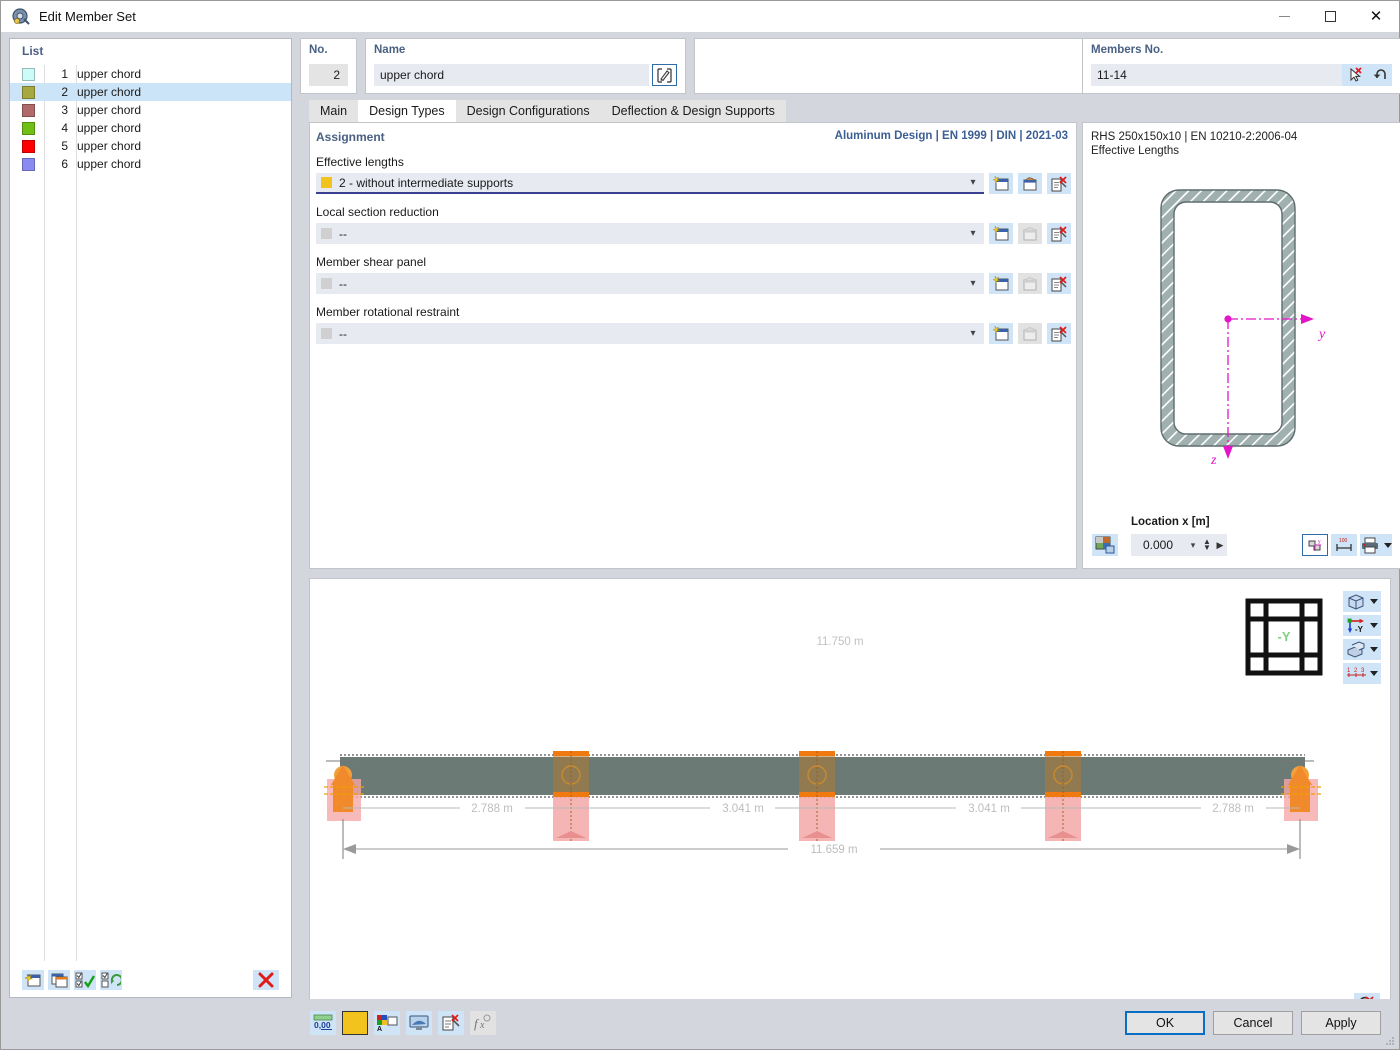 This screenshot has height=1050, width=1400. I want to click on list-item: 1 upper chord, so click(150, 74).